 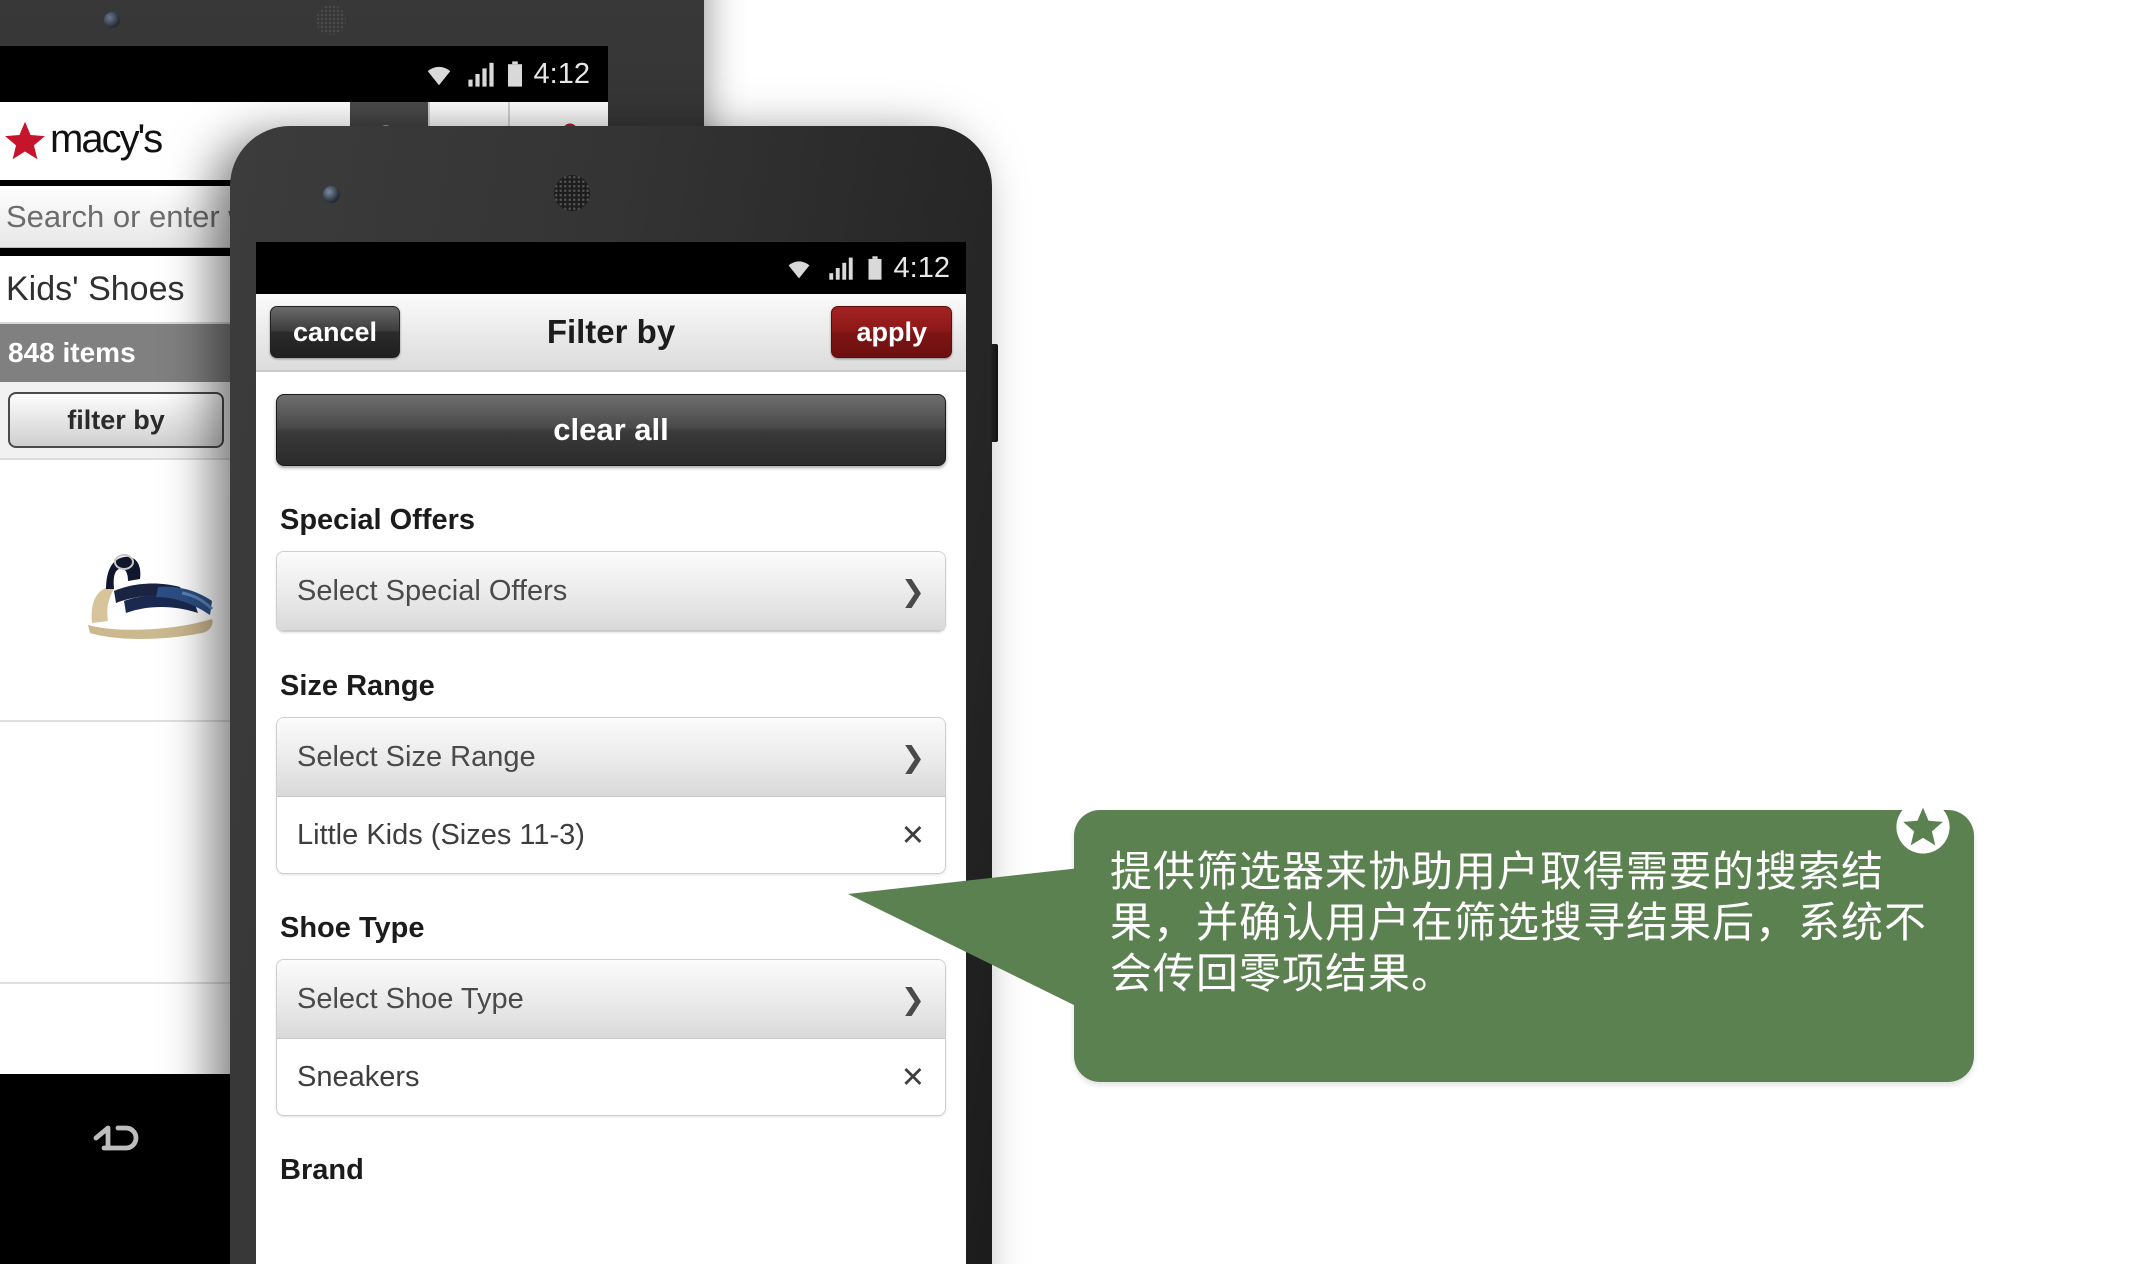 I want to click on macys-star-icon, so click(x=25, y=140).